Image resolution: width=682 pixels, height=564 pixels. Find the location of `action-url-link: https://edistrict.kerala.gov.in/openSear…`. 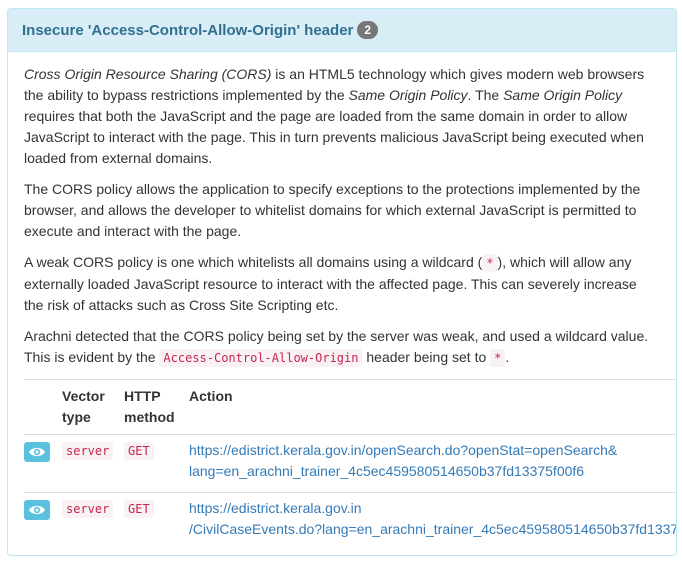

action-url-link: https://edistrict.kerala.gov.in/openSear… is located at coordinates (403, 460).